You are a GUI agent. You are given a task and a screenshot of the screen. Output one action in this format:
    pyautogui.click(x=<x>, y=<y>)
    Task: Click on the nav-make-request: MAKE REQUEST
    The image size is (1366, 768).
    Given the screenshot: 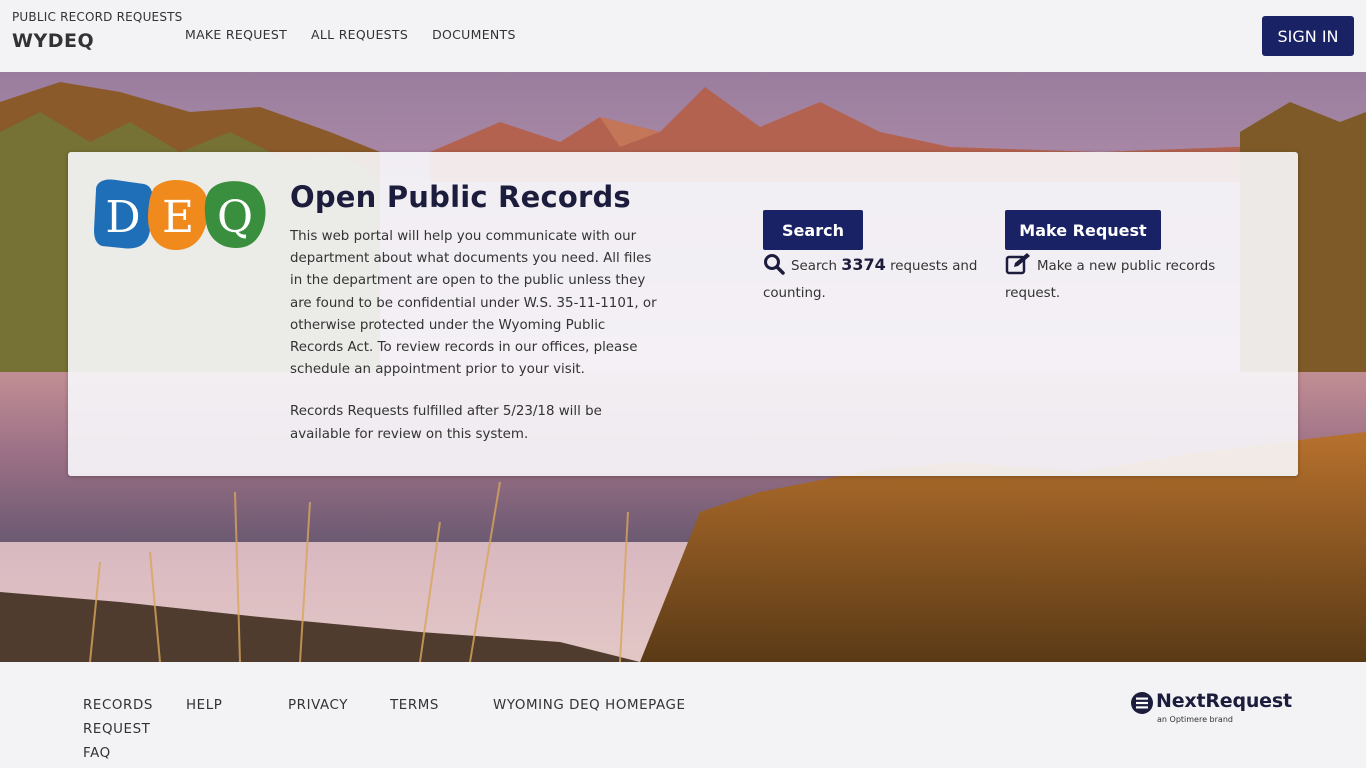 What is the action you would take?
    pyautogui.click(x=236, y=34)
    